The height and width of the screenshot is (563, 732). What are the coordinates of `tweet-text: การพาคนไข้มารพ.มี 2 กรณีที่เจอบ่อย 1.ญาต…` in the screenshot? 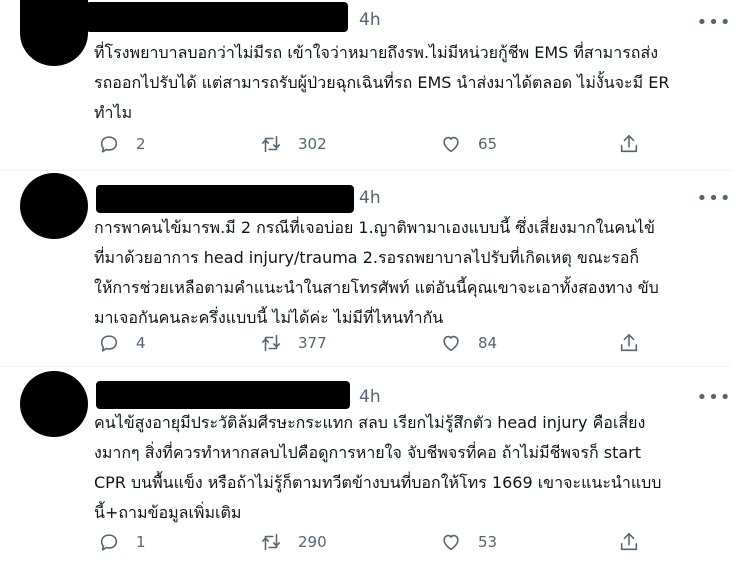 It's located at (376, 272).